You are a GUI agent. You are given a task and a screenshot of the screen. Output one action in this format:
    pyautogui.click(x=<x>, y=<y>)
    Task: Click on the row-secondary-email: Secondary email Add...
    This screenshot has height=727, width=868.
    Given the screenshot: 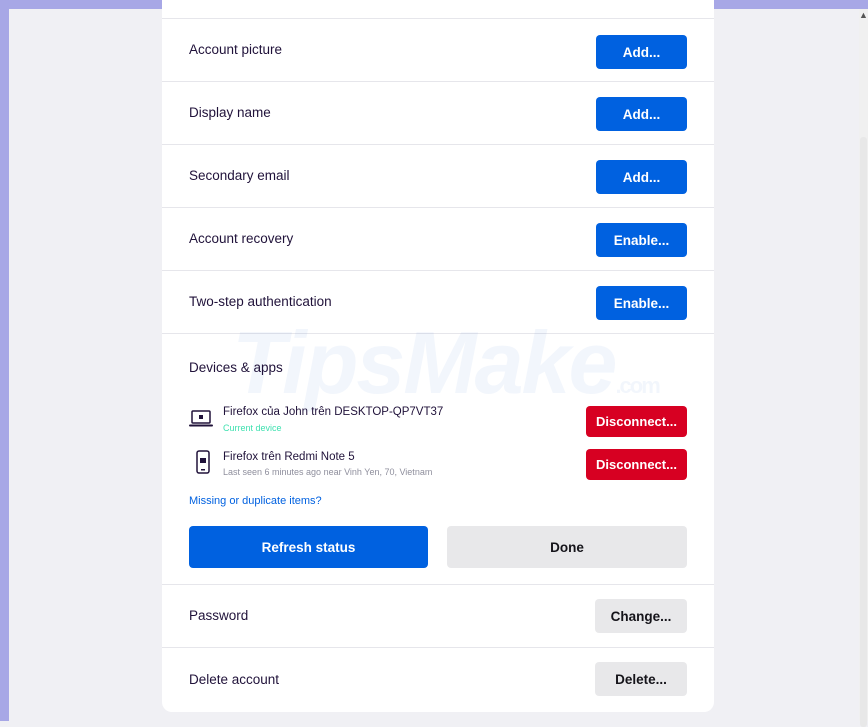 What is the action you would take?
    pyautogui.click(x=438, y=175)
    